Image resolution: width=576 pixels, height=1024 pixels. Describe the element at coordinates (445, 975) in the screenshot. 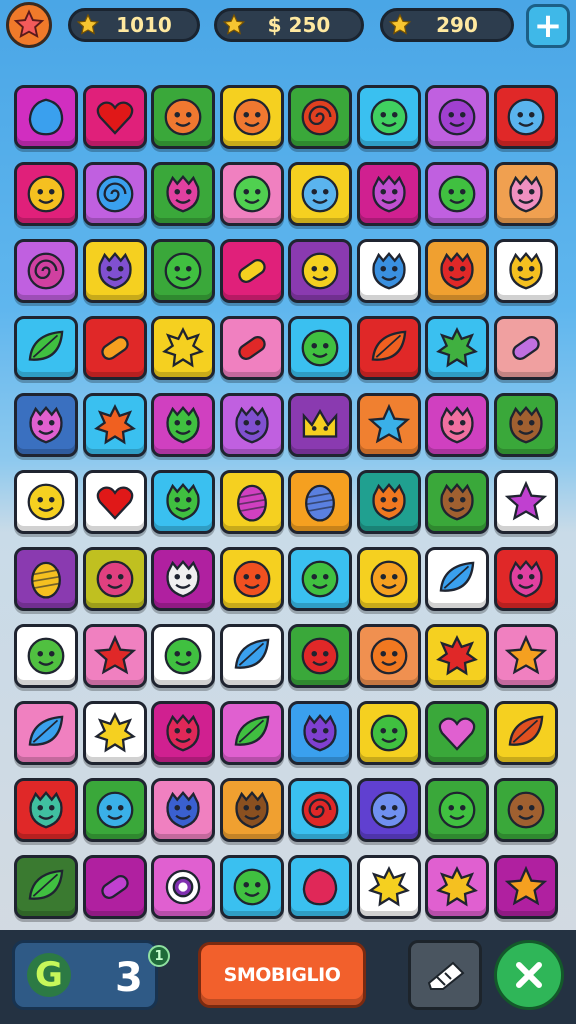

I see `eraser-button` at that location.